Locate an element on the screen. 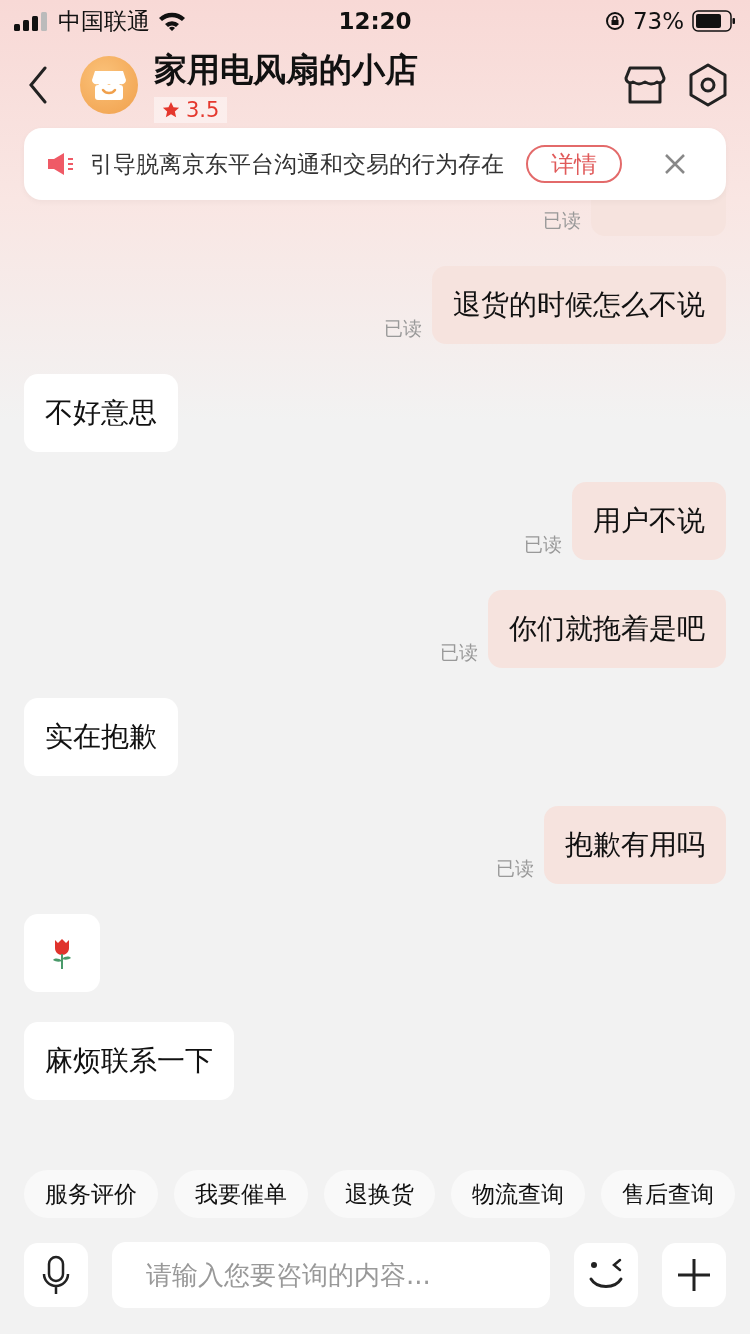  signal-icon is located at coordinates (32, 21).